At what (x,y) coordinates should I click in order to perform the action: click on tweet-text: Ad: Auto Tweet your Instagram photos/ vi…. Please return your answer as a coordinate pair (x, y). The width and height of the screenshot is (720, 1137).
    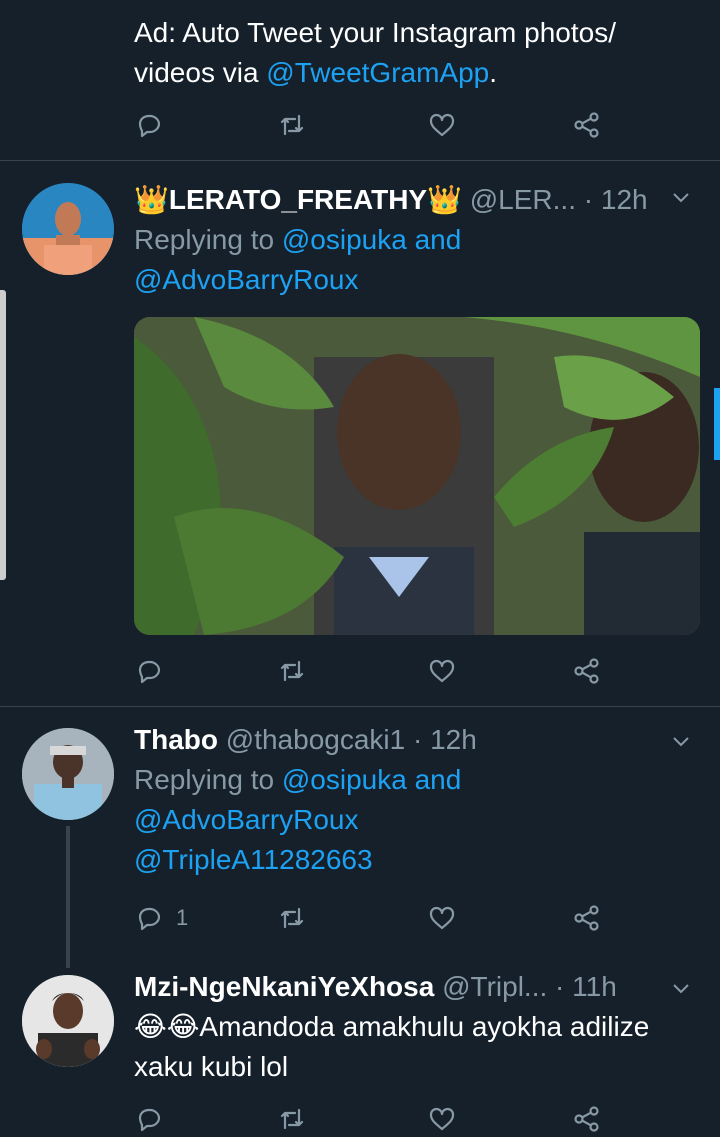
    Looking at the image, I should click on (375, 52).